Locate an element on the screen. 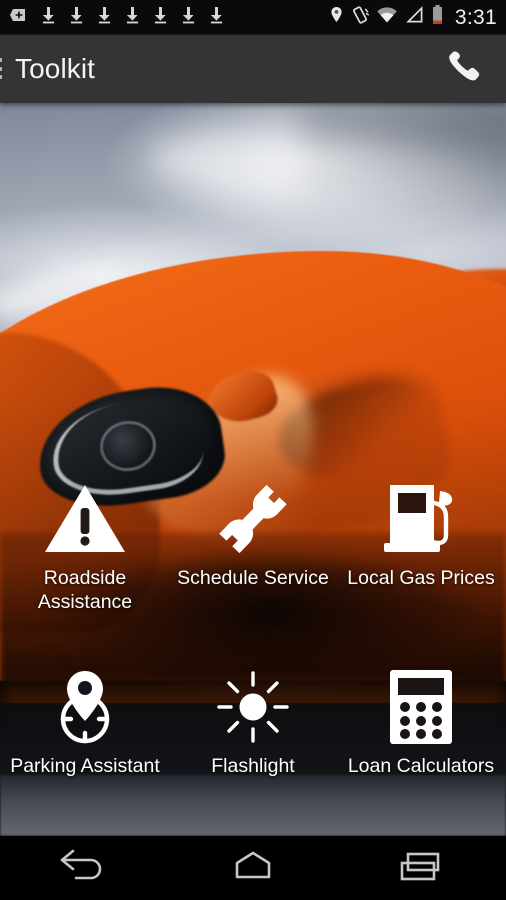 The image size is (506, 900). parking-pin-target-icon is located at coordinates (85, 707).